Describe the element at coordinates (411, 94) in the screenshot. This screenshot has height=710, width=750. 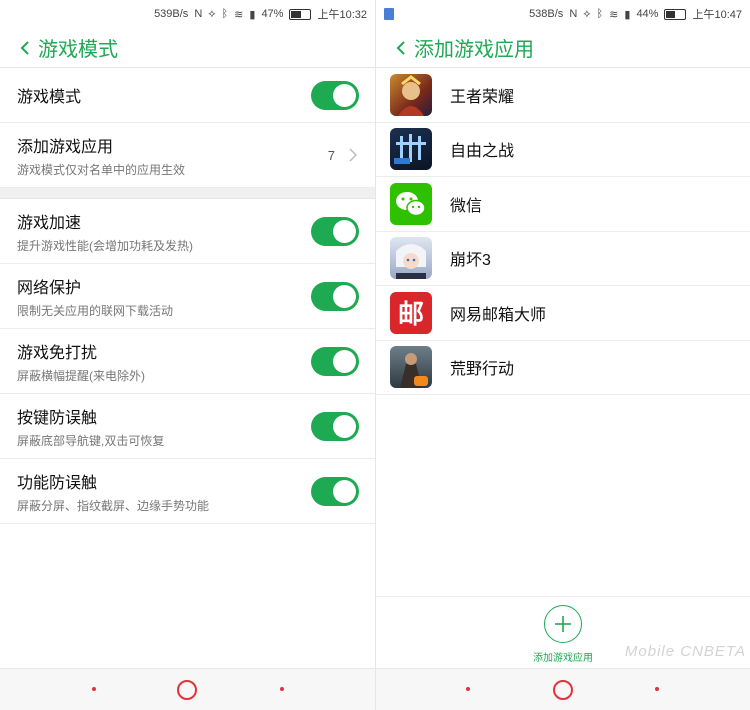
I see `honor-of-kings-icon` at that location.